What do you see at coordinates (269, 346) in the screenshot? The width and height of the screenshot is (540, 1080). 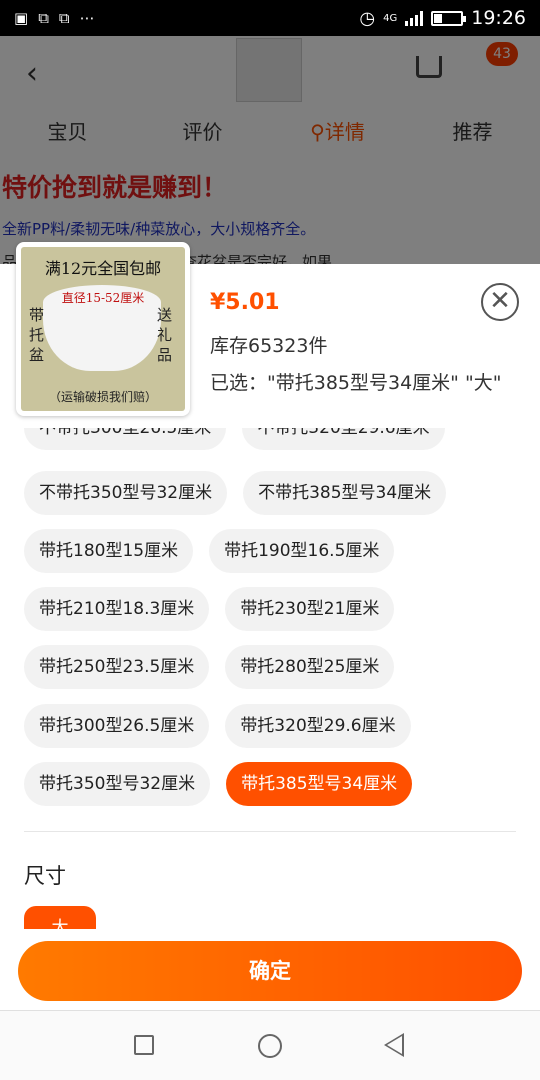 I see `stock-count: 库存65323件` at bounding box center [269, 346].